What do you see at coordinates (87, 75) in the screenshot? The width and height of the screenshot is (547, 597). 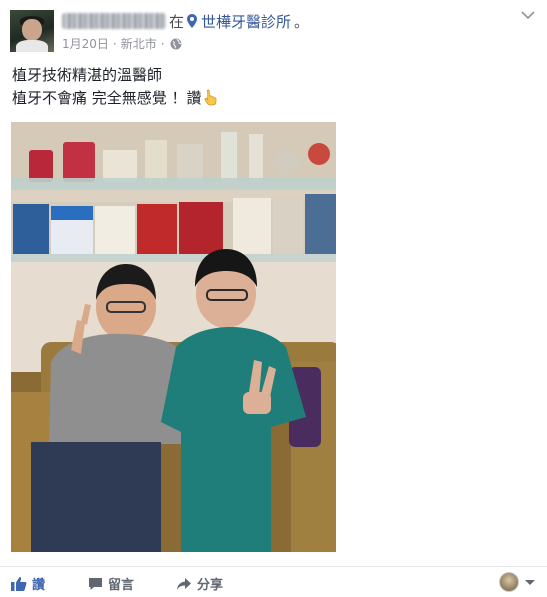 I see `post-text-line: 植牙技術精湛的溫醫師` at bounding box center [87, 75].